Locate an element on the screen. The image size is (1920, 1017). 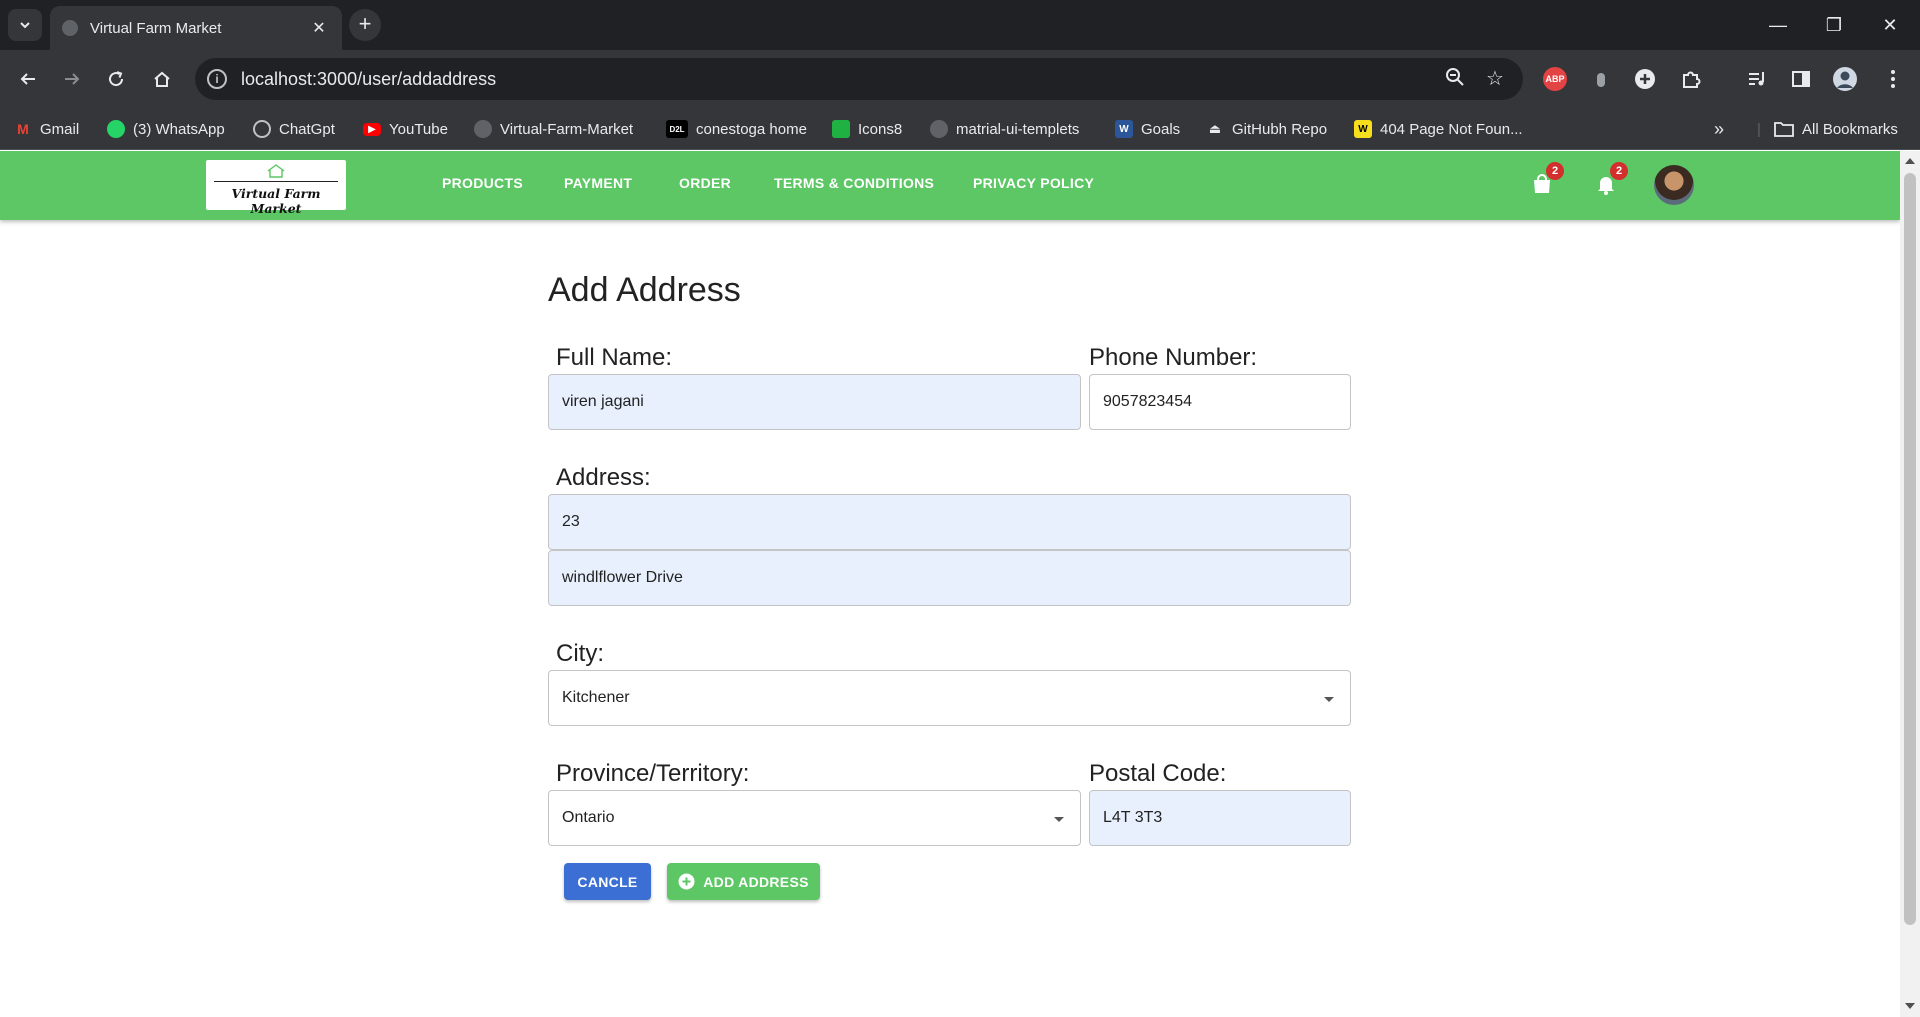
new-tab-button: + is located at coordinates (365, 25).